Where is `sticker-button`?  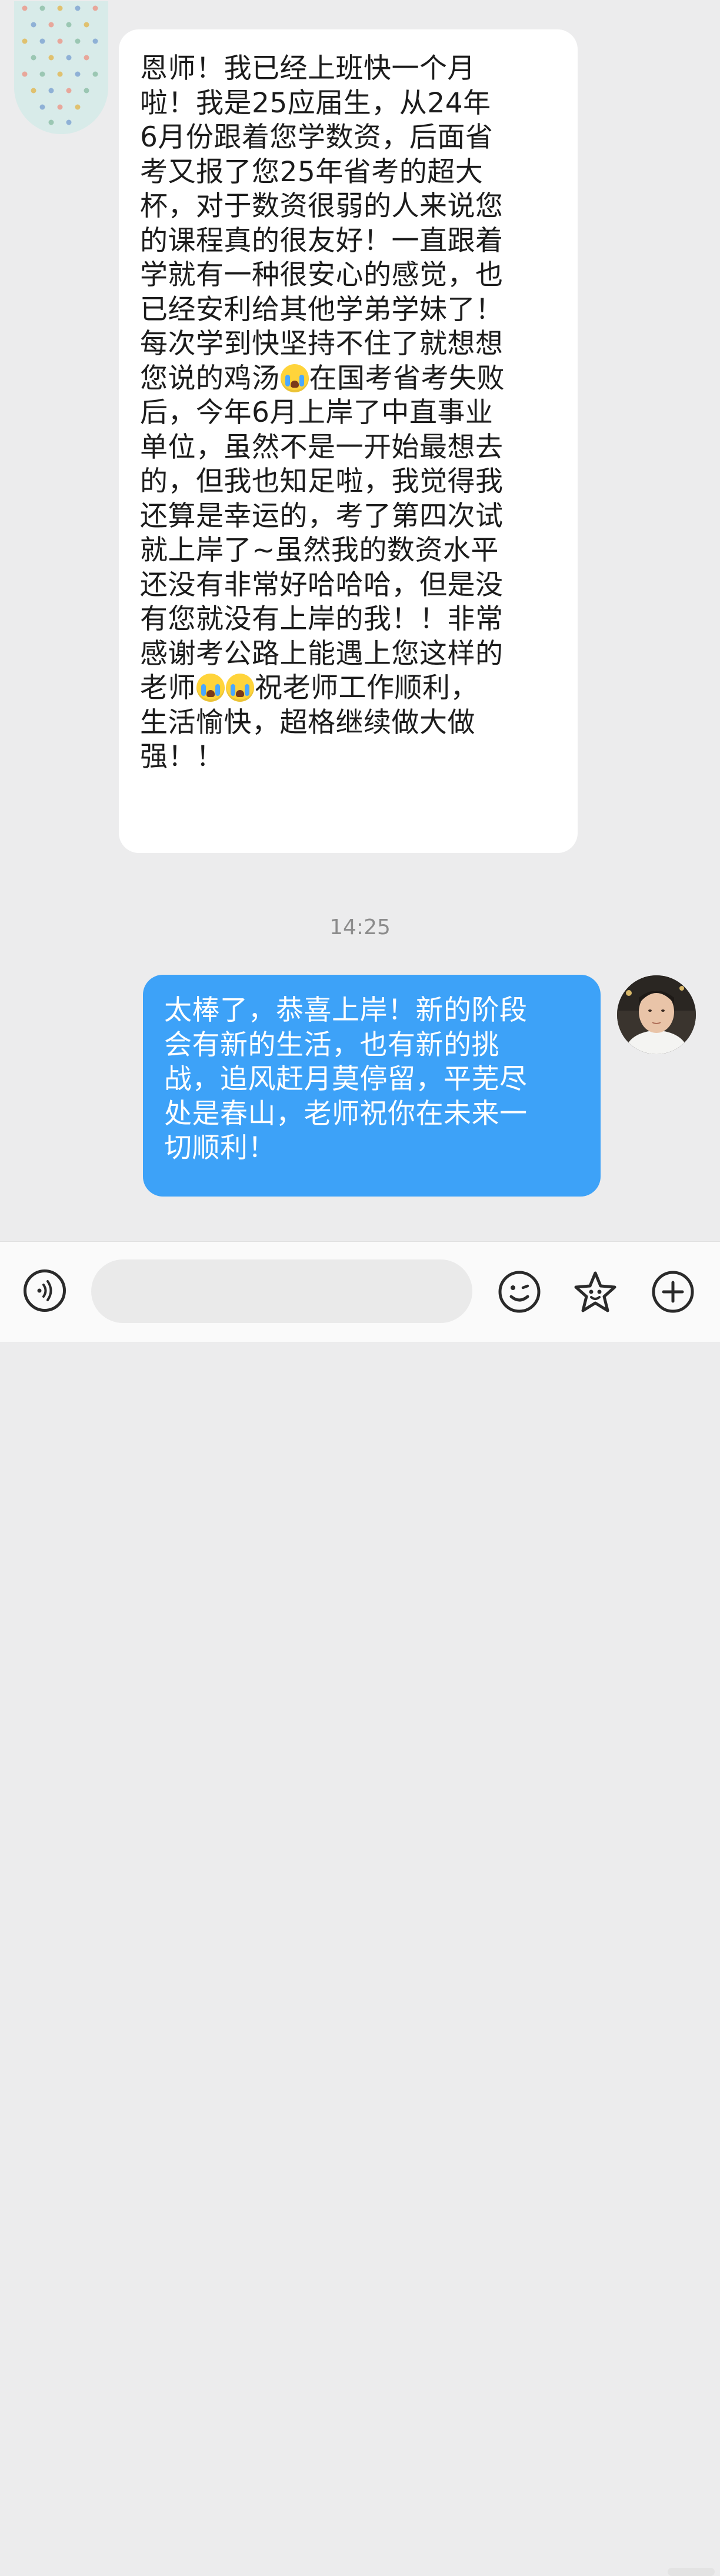 sticker-button is located at coordinates (594, 1291).